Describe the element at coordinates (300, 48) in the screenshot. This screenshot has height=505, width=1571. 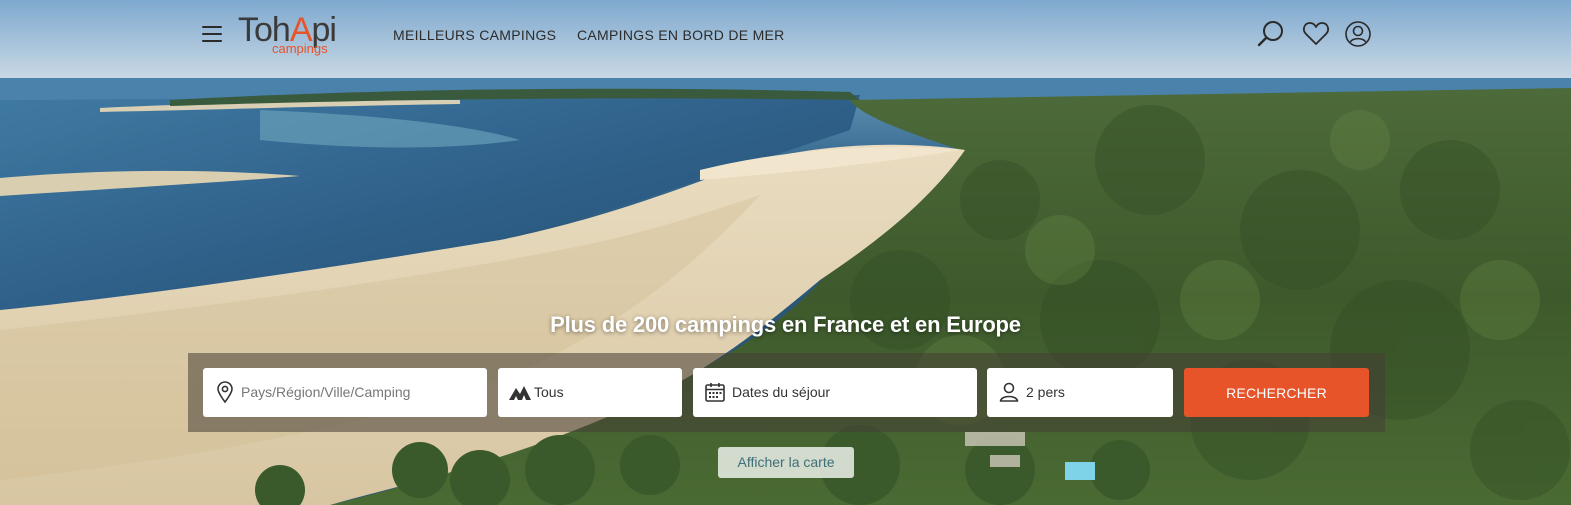
I see `logo-subtitle: campings` at that location.